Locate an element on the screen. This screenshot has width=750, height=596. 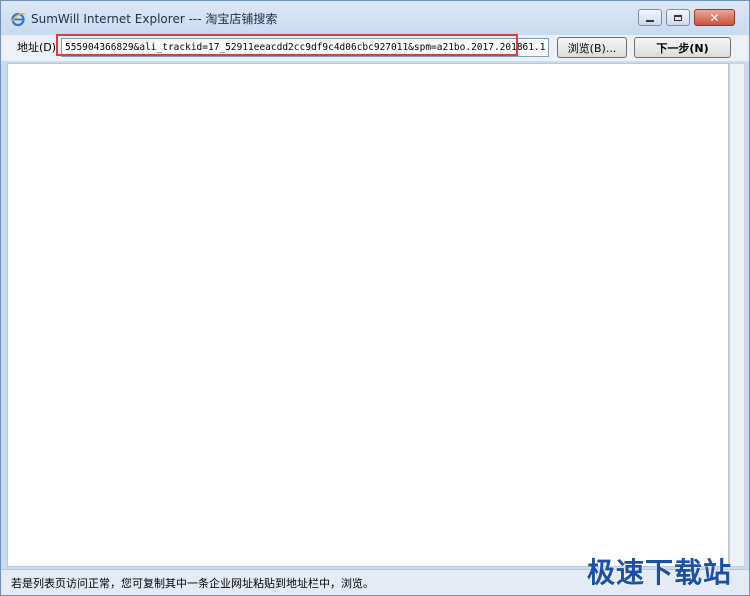
close-icon: ✕ is located at coordinates (714, 17).